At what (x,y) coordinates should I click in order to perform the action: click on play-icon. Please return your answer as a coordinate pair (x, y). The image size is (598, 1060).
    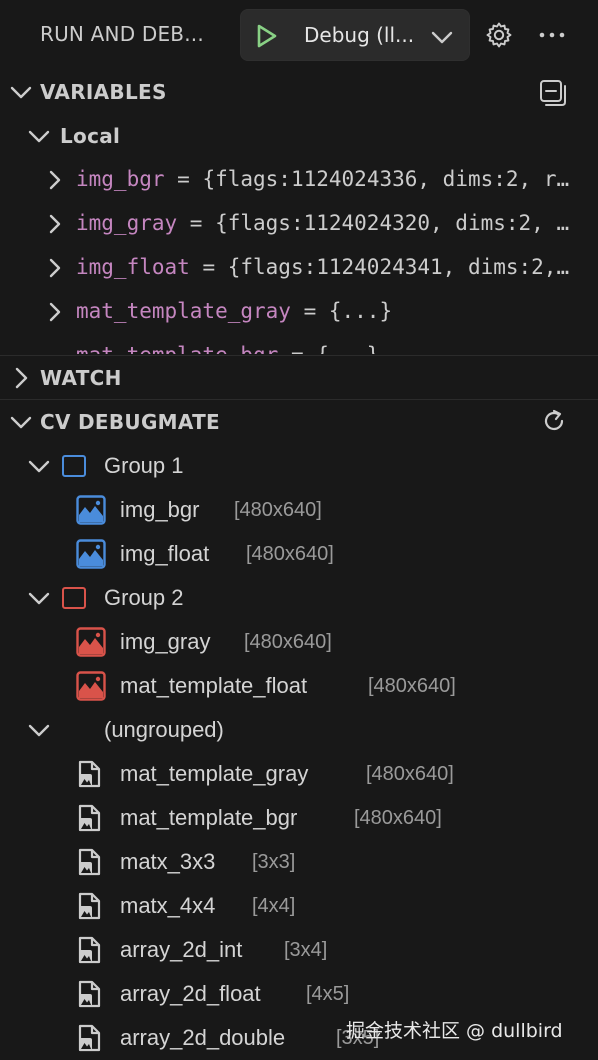
    Looking at the image, I should click on (266, 36).